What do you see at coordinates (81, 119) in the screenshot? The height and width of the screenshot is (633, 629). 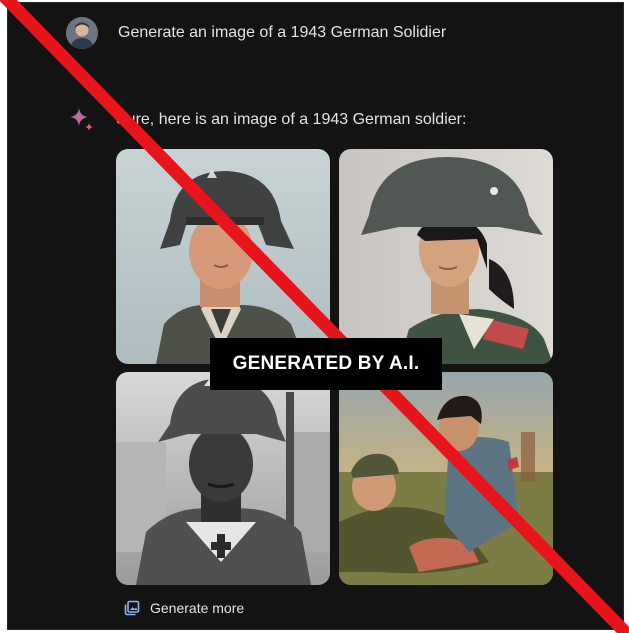 I see `sparkle-icon` at bounding box center [81, 119].